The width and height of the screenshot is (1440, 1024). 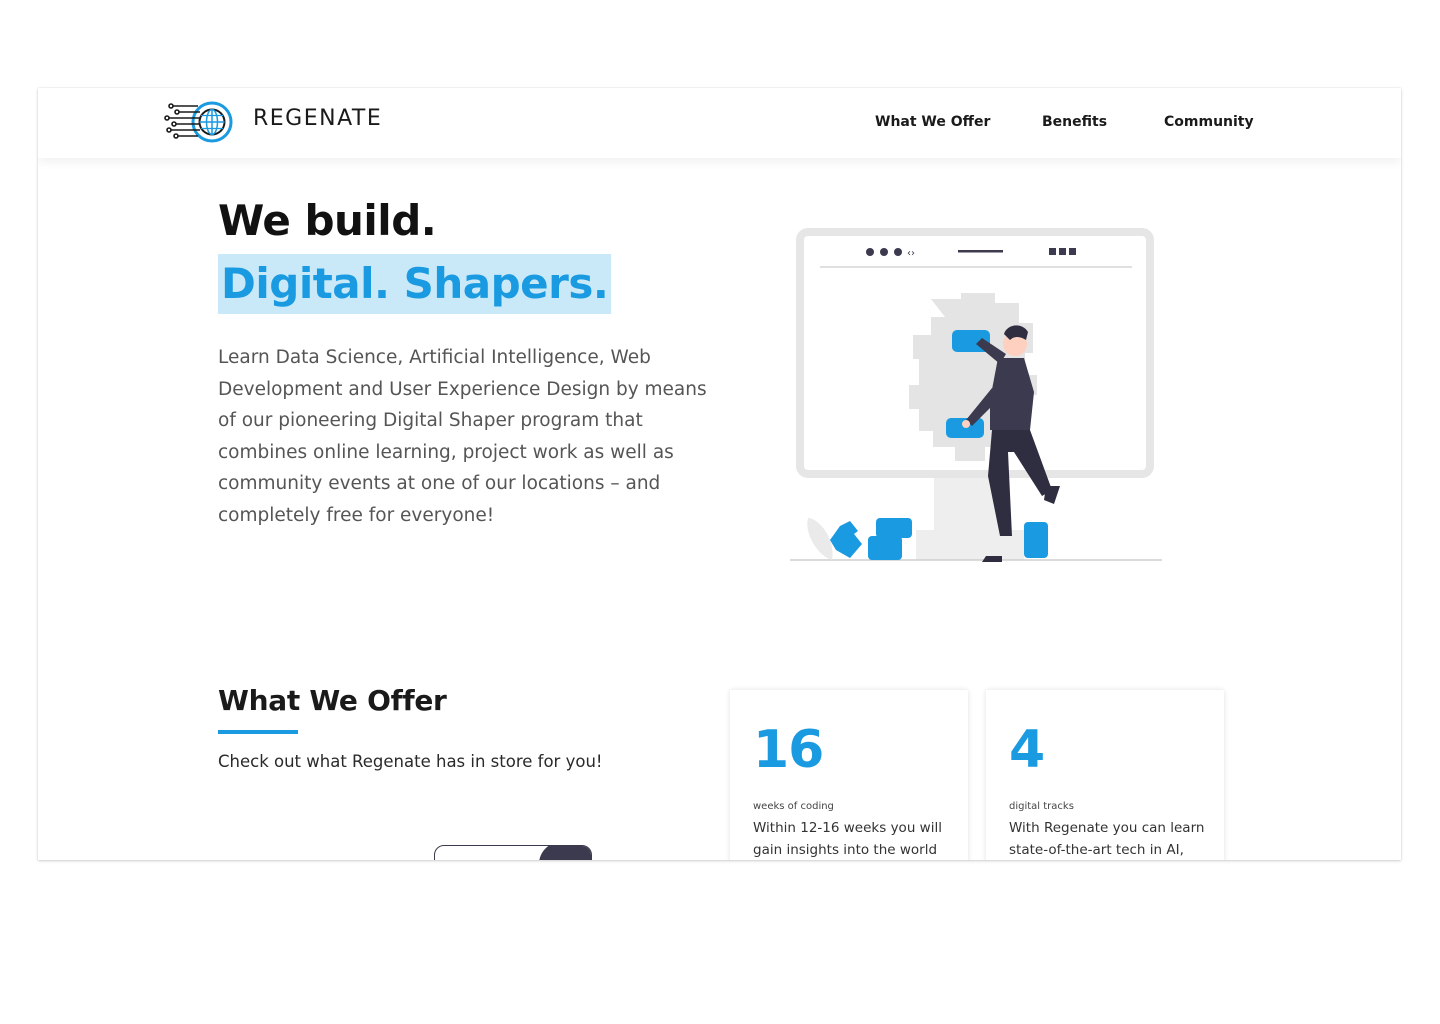 What do you see at coordinates (513, 852) in the screenshot?
I see `offer-graphic` at bounding box center [513, 852].